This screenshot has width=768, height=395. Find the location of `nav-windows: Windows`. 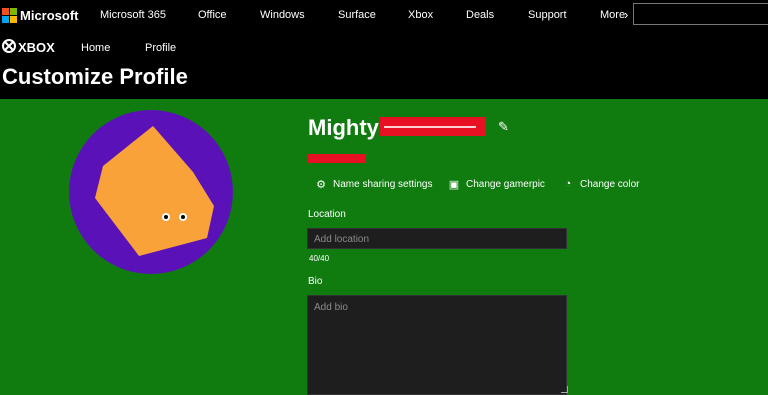

nav-windows: Windows is located at coordinates (282, 15).